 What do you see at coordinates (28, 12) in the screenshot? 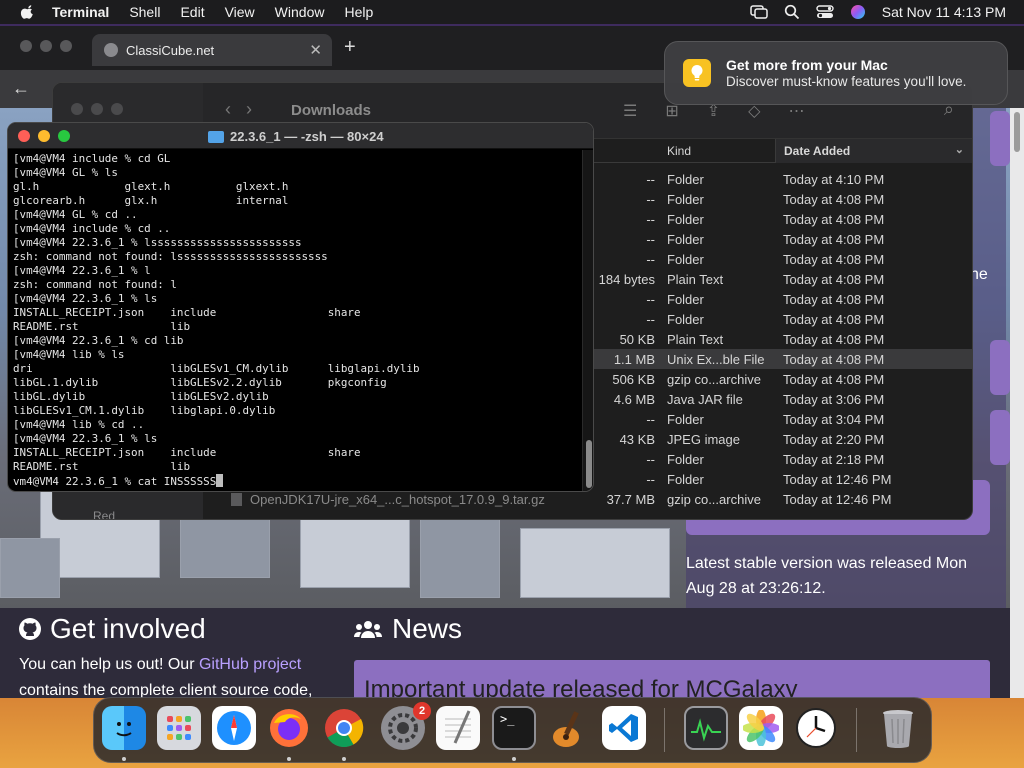
I see `apple-menu-icon` at bounding box center [28, 12].